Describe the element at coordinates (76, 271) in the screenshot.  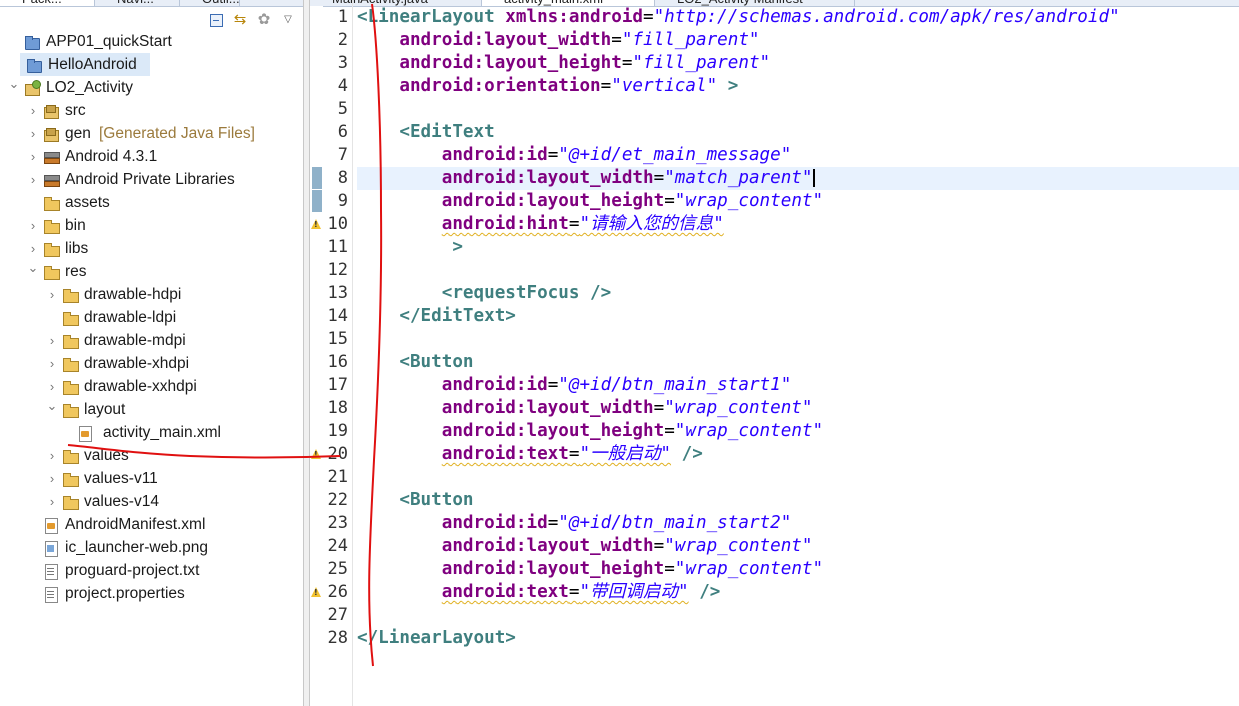
I see `tree-item-label: res` at that location.